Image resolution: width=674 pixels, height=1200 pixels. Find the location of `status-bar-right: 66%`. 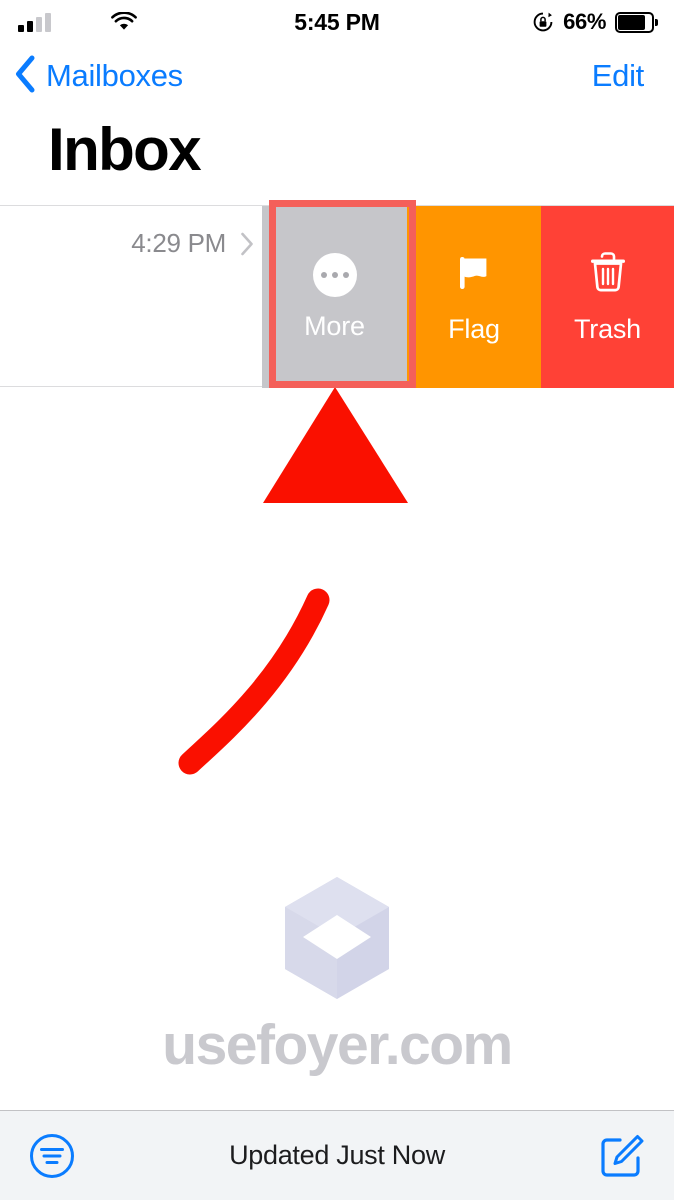

status-bar-right: 66% is located at coordinates (595, 22).